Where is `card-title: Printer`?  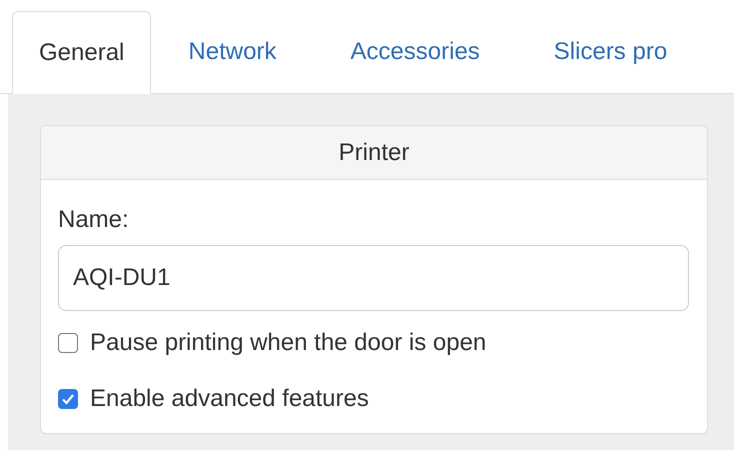 card-title: Printer is located at coordinates (374, 153).